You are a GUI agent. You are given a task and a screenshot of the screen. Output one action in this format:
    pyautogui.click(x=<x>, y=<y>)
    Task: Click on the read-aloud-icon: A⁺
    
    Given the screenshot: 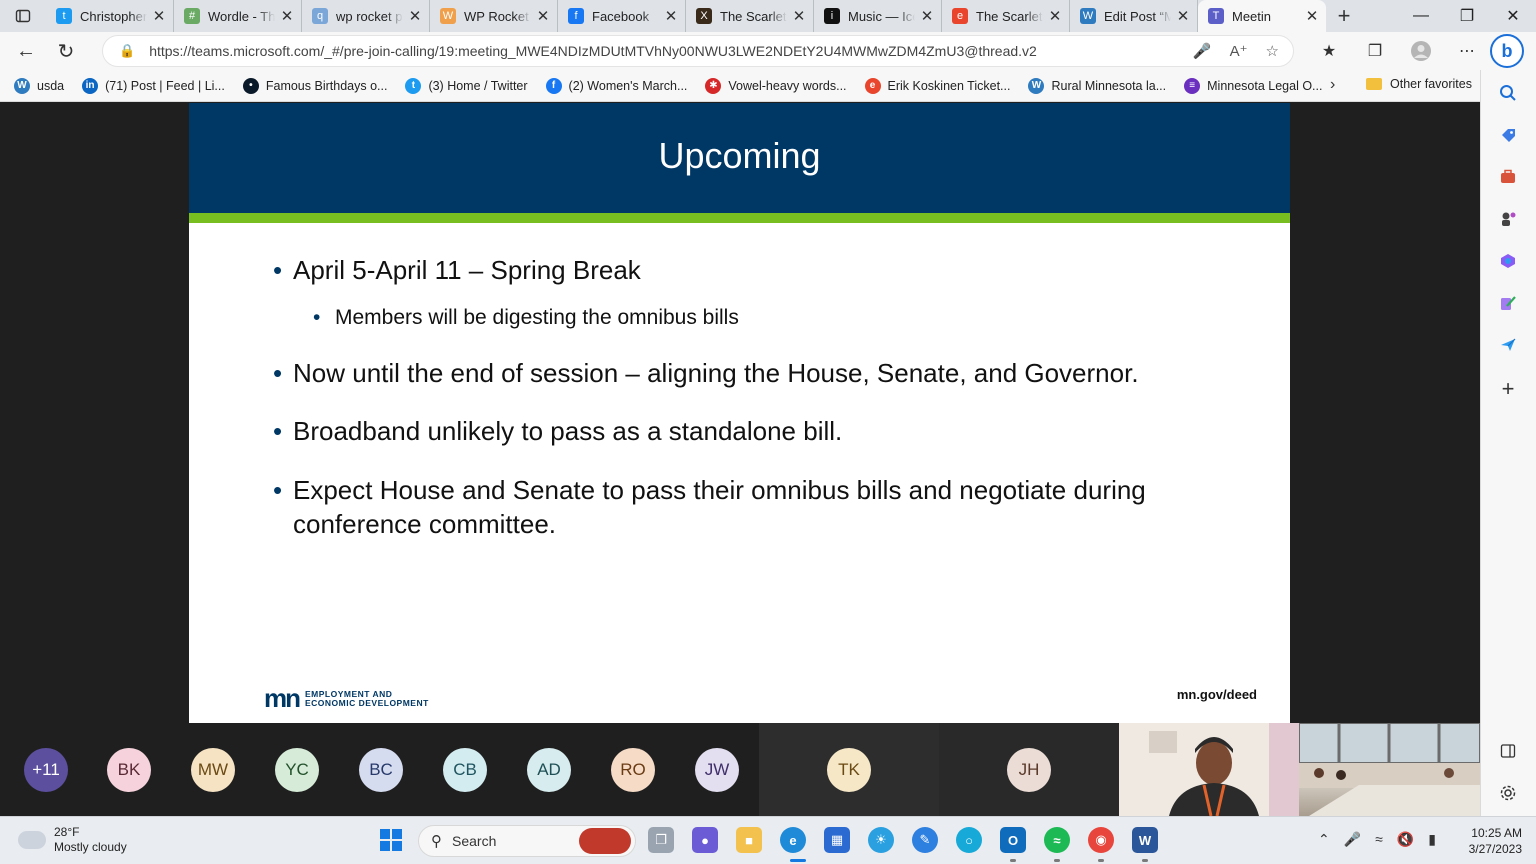 What is the action you would take?
    pyautogui.click(x=1239, y=51)
    